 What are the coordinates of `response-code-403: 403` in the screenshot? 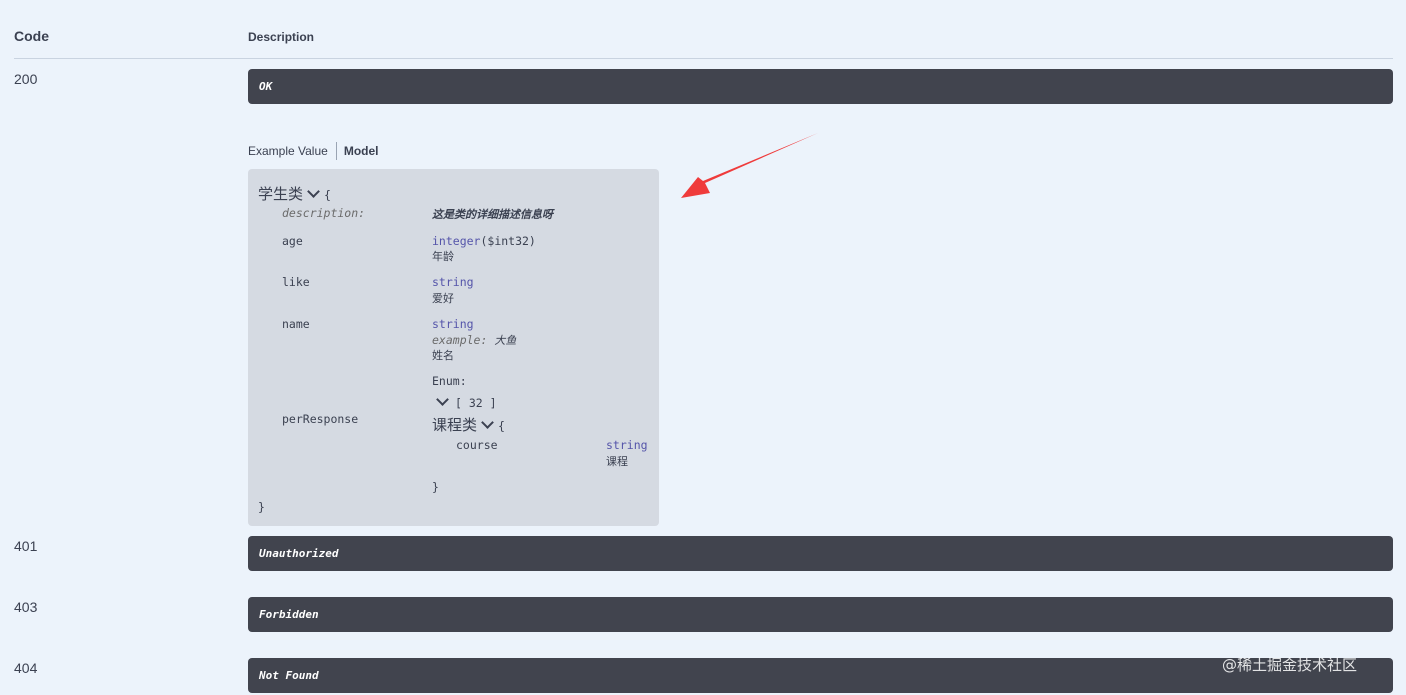 It's located at (26, 607).